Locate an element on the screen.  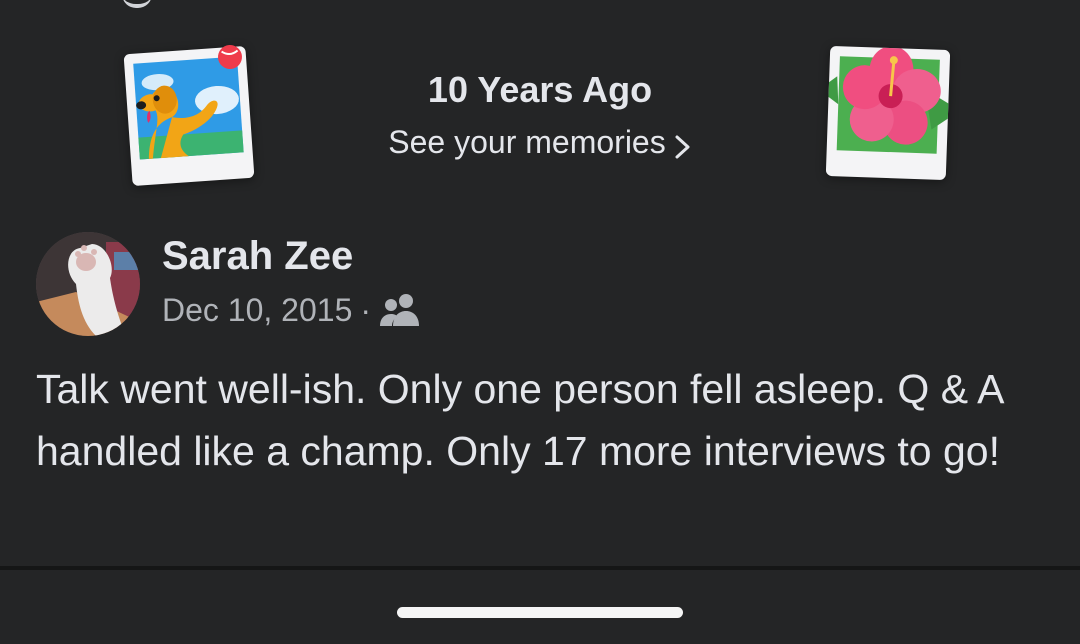
memories-title: 10 Years Ago is located at coordinates (540, 89).